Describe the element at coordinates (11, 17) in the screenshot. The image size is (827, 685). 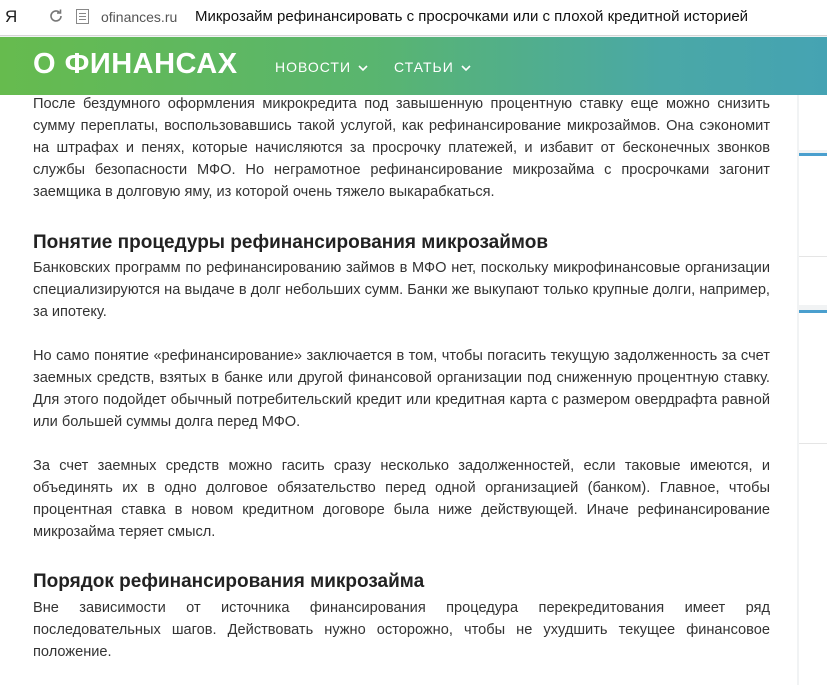
I see `browser-brand-logo: Я` at that location.